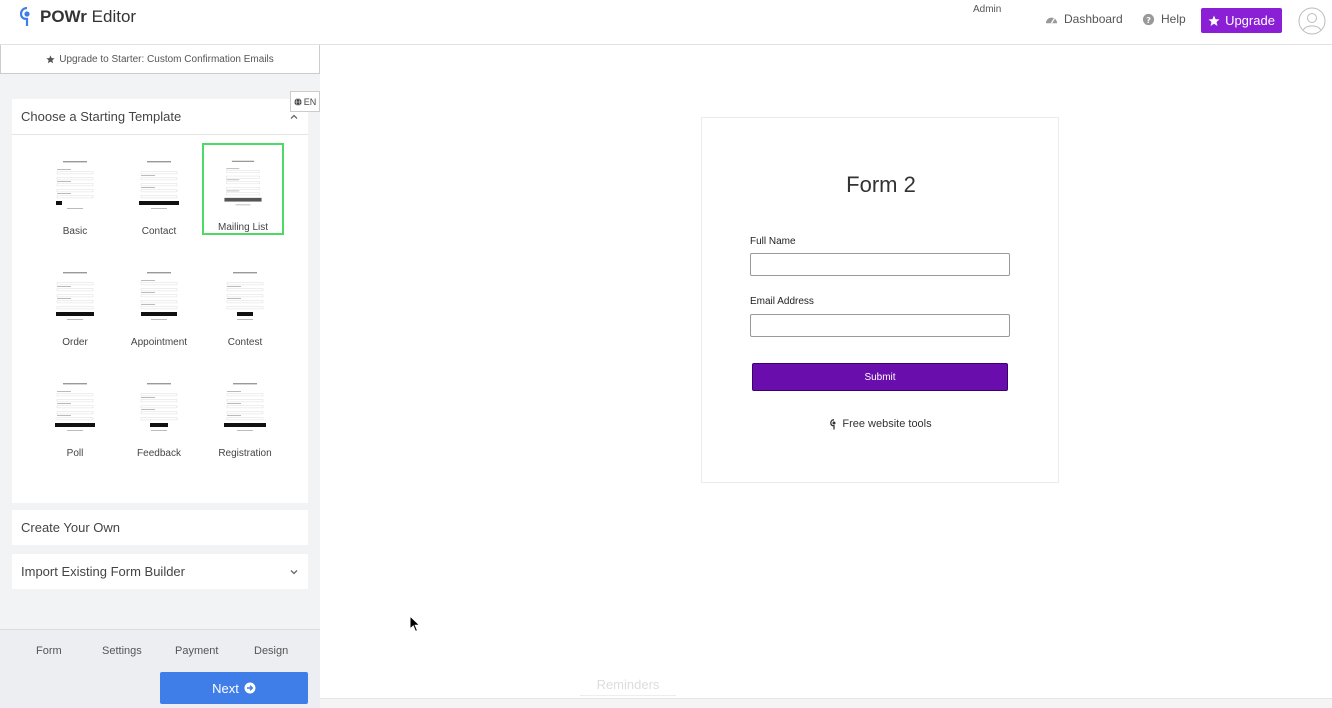  What do you see at coordinates (243, 227) in the screenshot?
I see `template-label: Mailing List` at bounding box center [243, 227].